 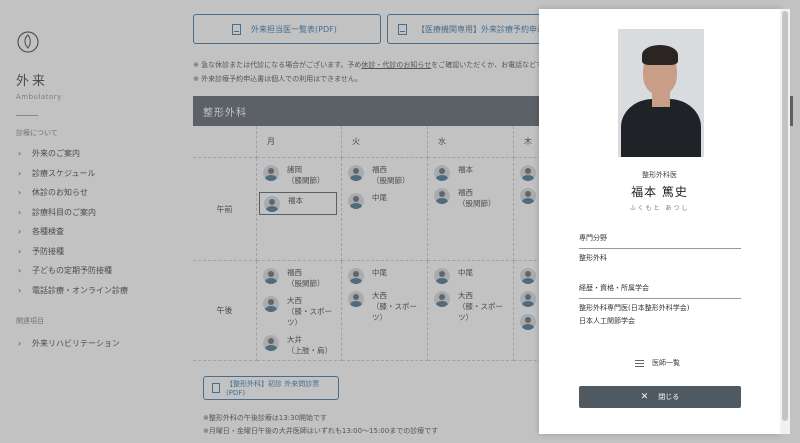 What do you see at coordinates (660, 241) in the screenshot?
I see `specialty-label: 専門分野` at bounding box center [660, 241].